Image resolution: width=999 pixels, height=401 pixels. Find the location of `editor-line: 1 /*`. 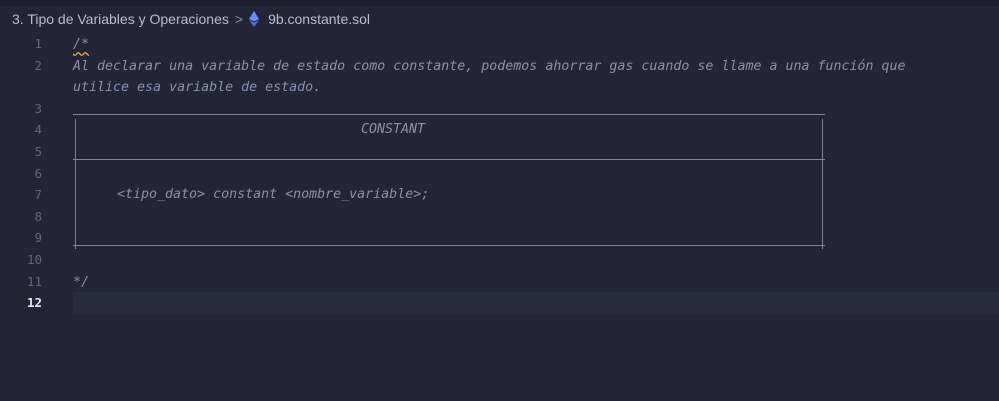

editor-line: 1 /* is located at coordinates (499, 44).